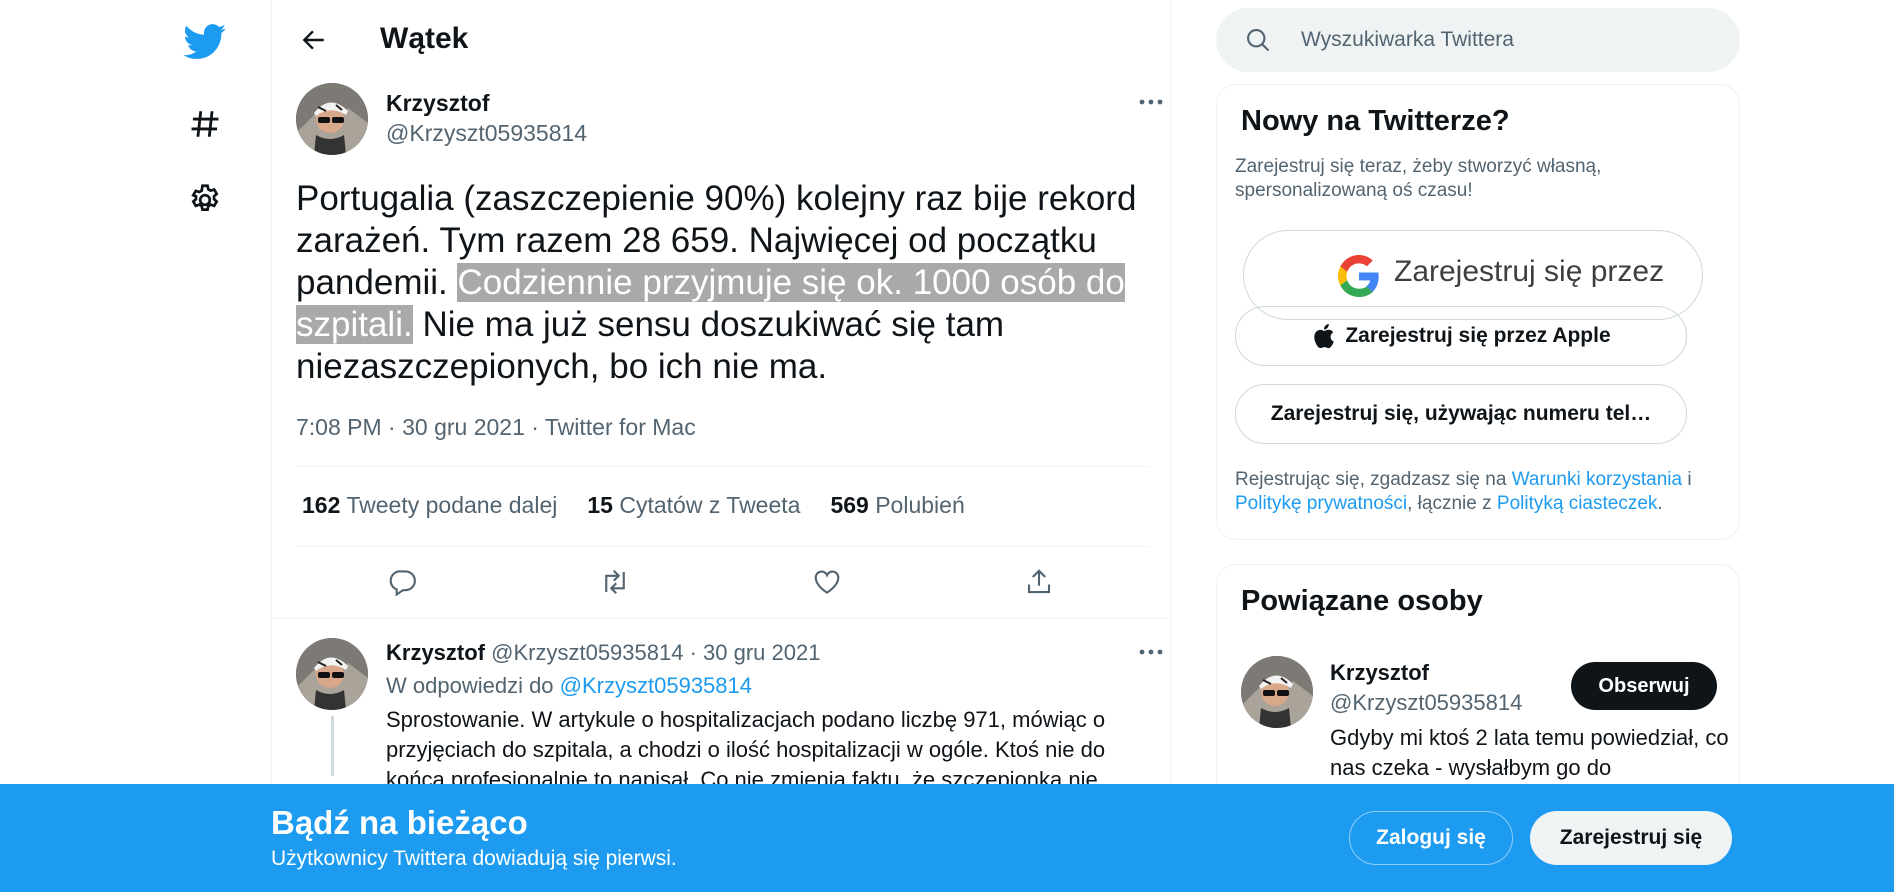 The height and width of the screenshot is (892, 1894). Describe the element at coordinates (1379, 673) in the screenshot. I see `related-person-name: Krzysztof` at that location.